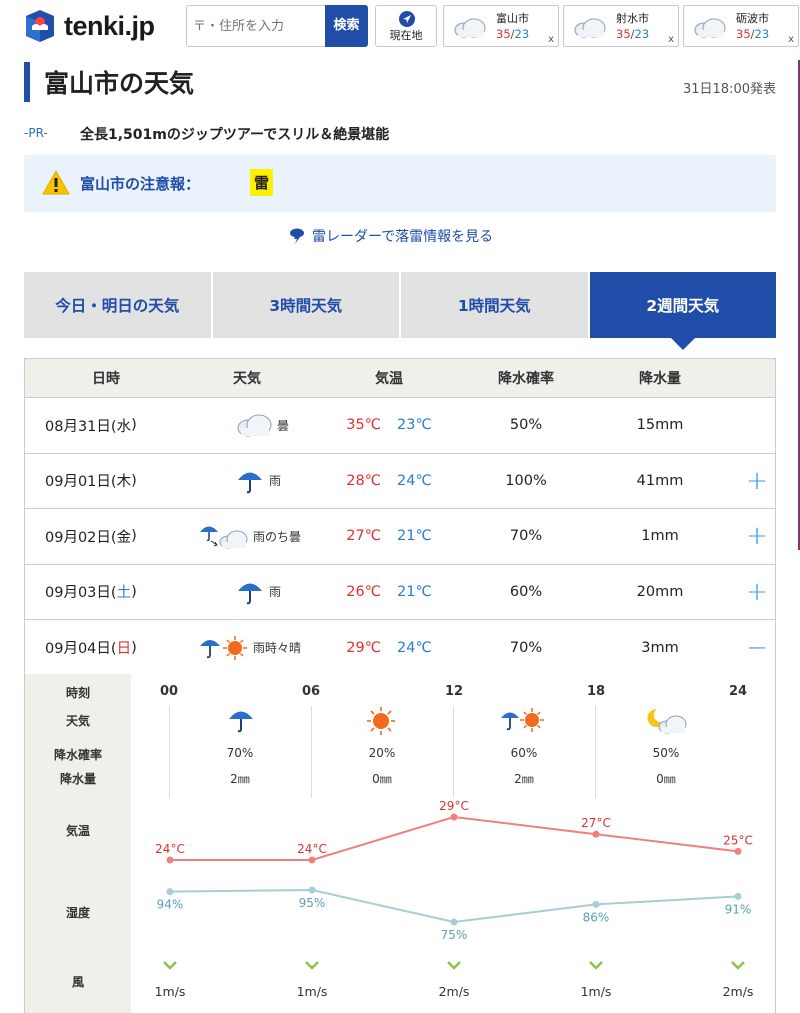 The image size is (800, 1013). I want to click on humidity-label: 75%, so click(454, 935).